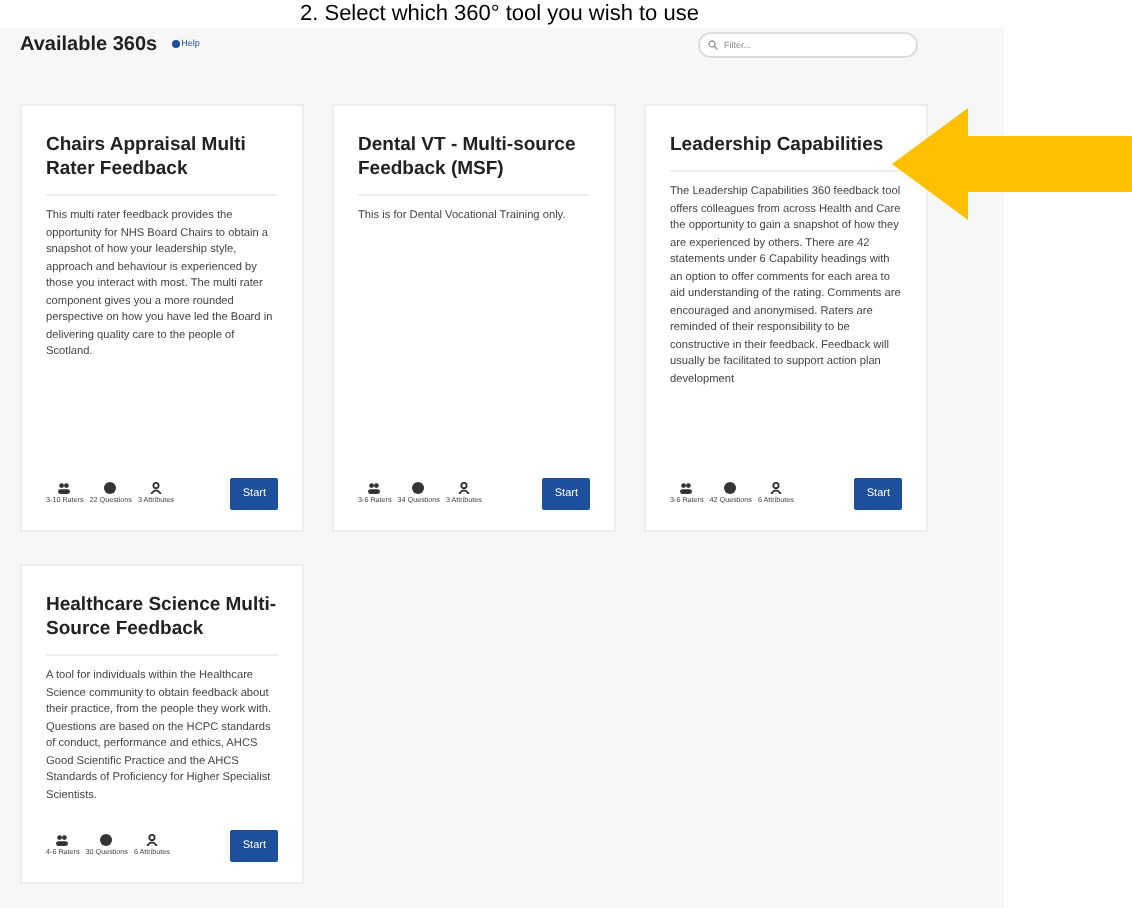 This screenshot has width=1132, height=908. What do you see at coordinates (162, 625) in the screenshot?
I see `card-title: Healthcare Science Multi-Source Feedback` at bounding box center [162, 625].